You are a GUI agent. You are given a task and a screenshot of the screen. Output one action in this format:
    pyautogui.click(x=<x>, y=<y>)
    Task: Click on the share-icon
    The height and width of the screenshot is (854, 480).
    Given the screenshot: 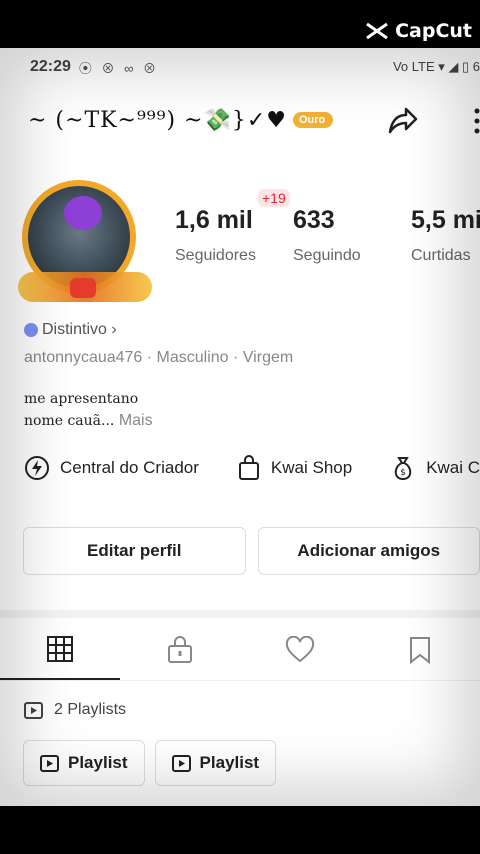 What is the action you would take?
    pyautogui.click(x=402, y=120)
    